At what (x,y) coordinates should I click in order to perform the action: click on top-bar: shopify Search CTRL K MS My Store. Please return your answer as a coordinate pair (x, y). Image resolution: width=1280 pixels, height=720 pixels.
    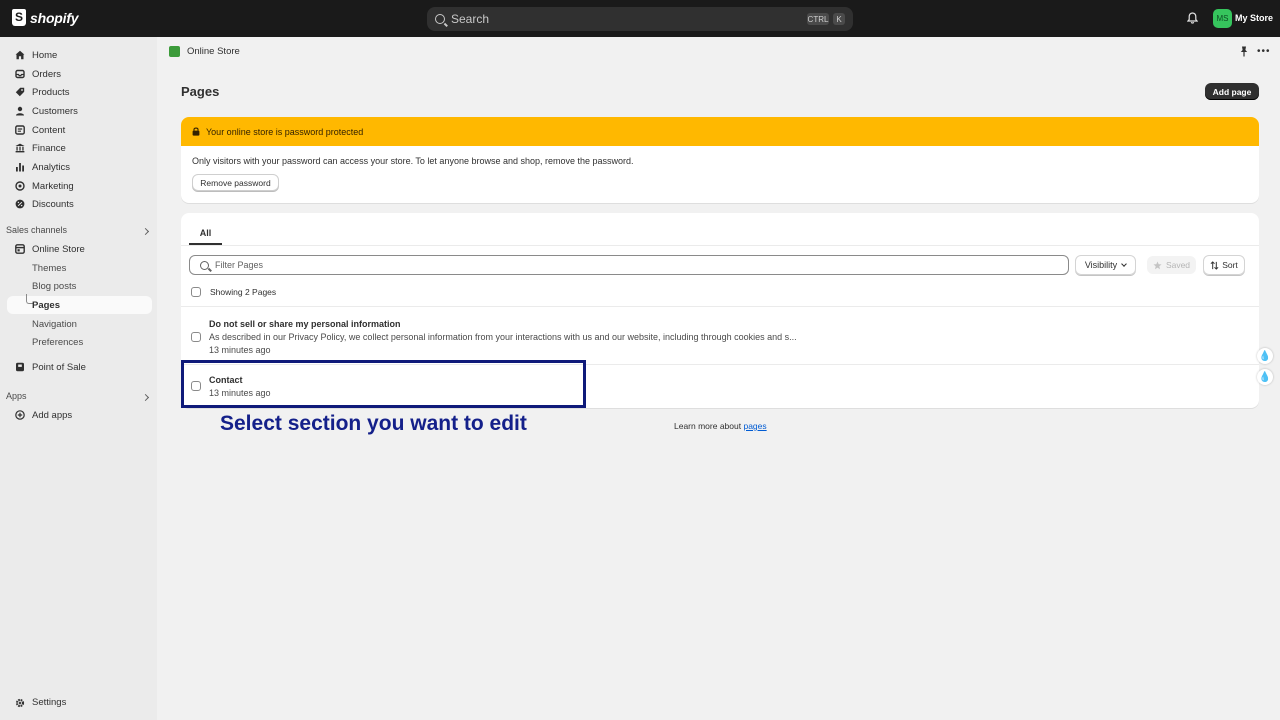
    Looking at the image, I should click on (640, 18).